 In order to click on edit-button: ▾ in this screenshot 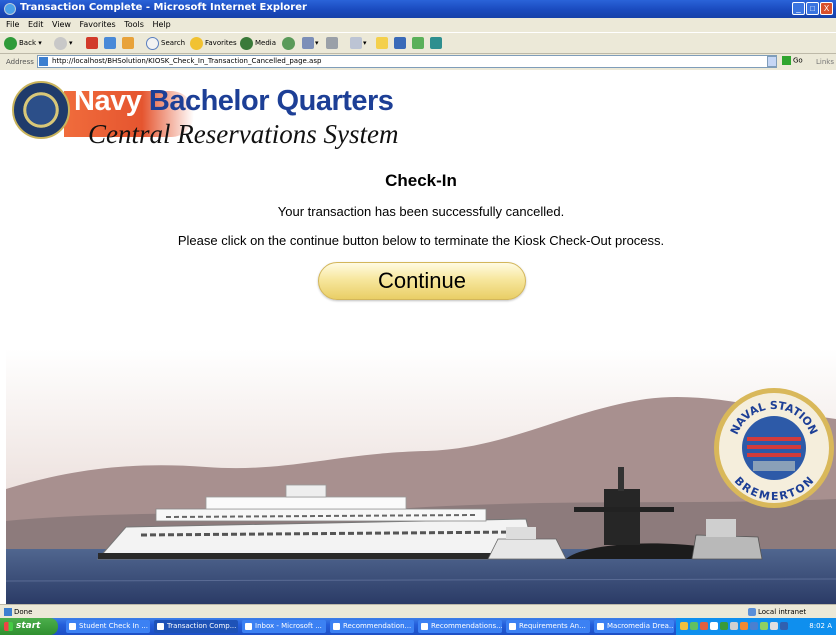, I will do `click(358, 43)`.